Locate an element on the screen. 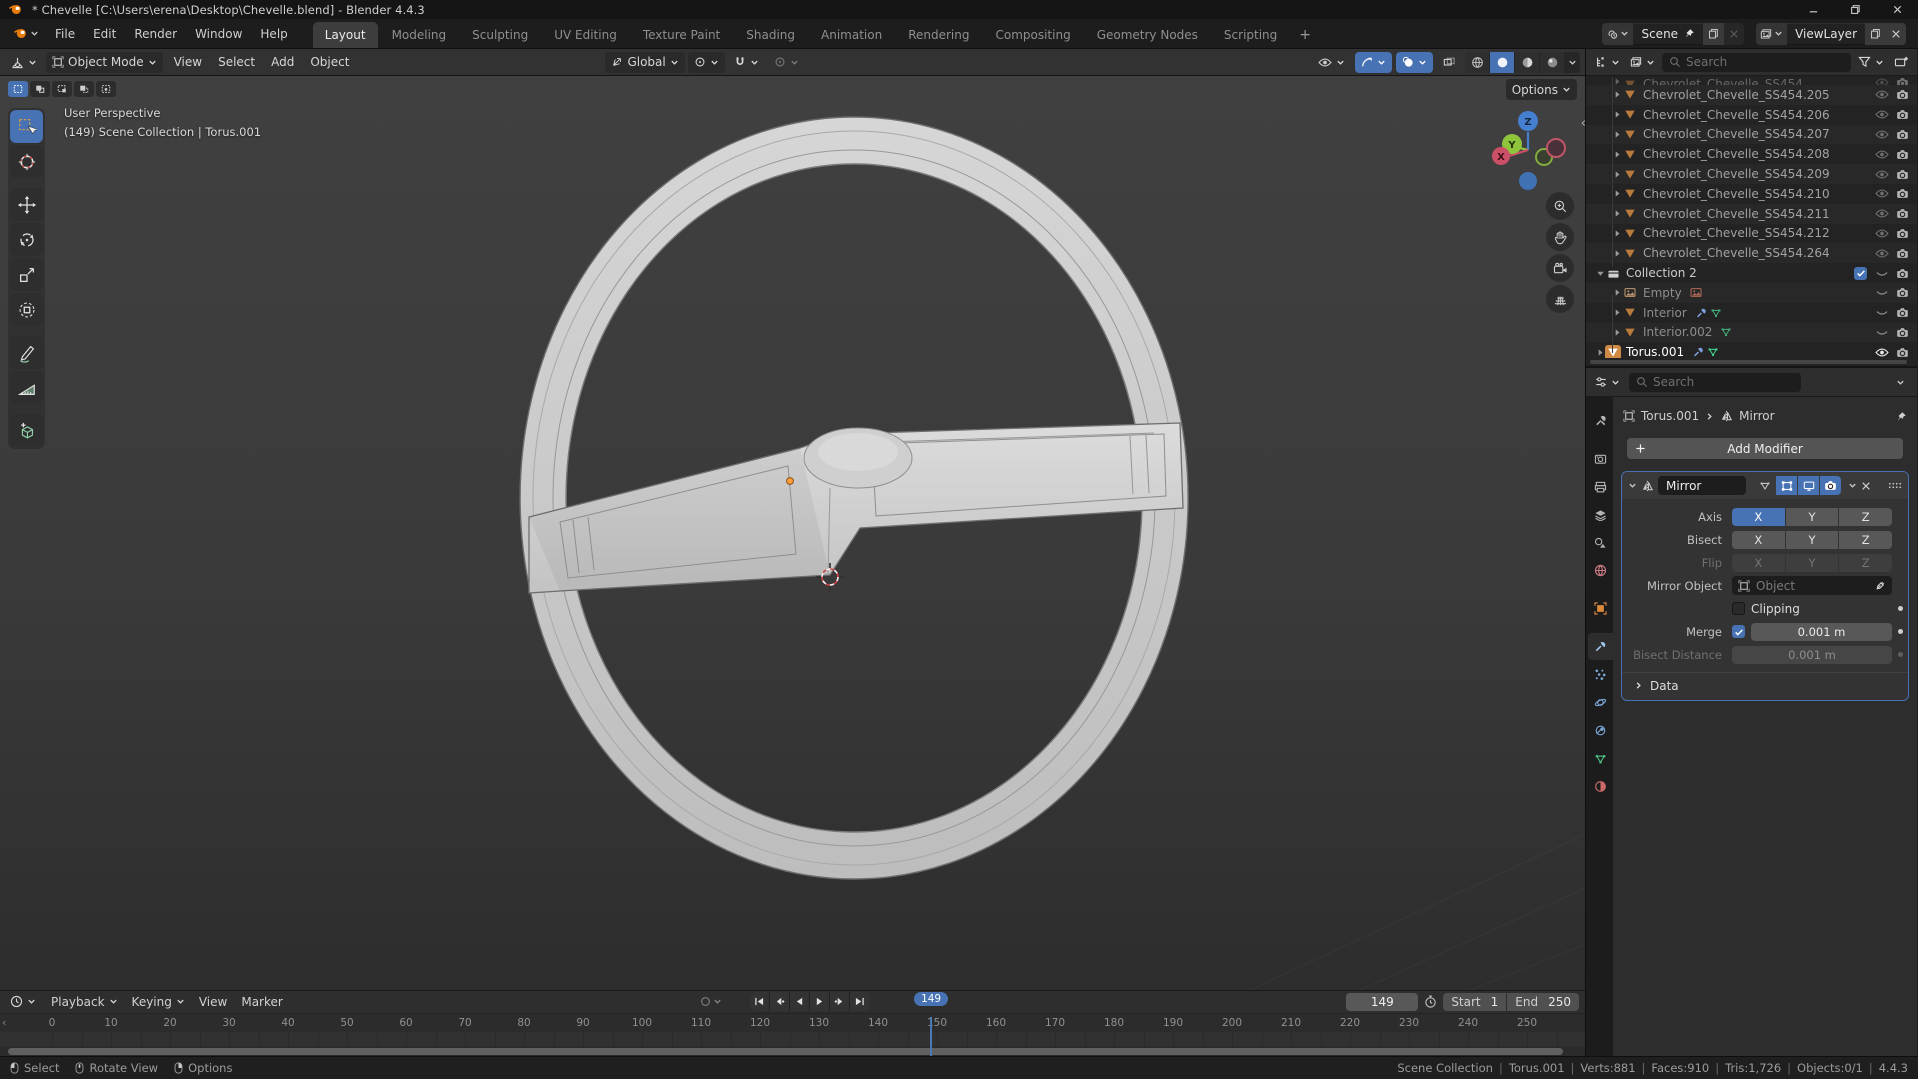  tab-shading: Shading is located at coordinates (770, 35).